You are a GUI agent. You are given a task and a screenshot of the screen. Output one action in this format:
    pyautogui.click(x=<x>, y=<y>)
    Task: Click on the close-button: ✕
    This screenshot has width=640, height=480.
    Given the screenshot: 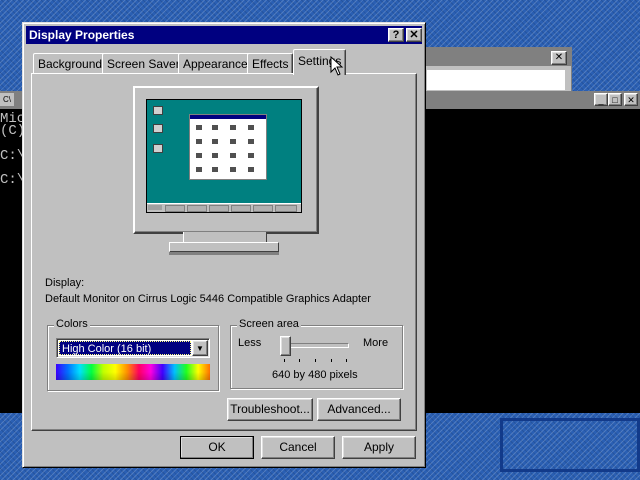 What is the action you would take?
    pyautogui.click(x=414, y=35)
    